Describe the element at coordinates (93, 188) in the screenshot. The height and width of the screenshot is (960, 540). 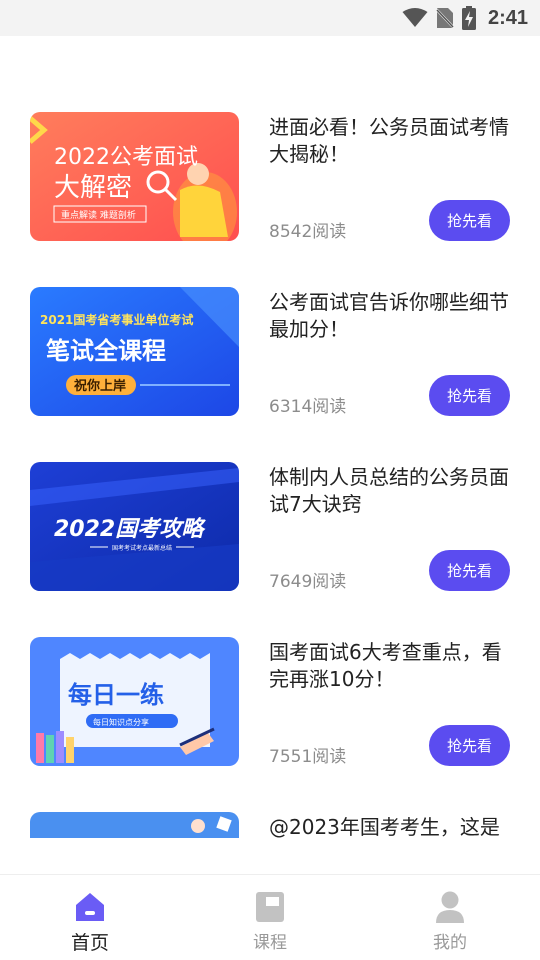
I see `thumb-headline: 大解密` at that location.